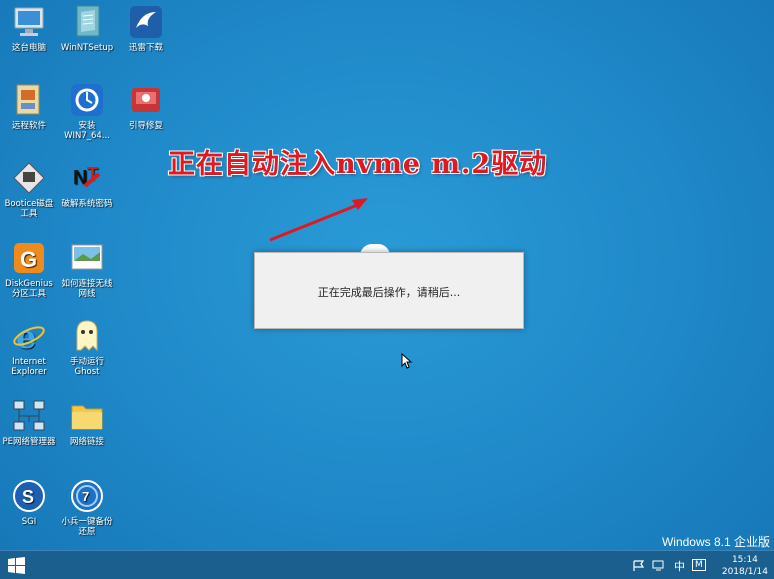 This screenshot has width=774, height=579. What do you see at coordinates (659, 566) in the screenshot?
I see `network-icon` at bounding box center [659, 566].